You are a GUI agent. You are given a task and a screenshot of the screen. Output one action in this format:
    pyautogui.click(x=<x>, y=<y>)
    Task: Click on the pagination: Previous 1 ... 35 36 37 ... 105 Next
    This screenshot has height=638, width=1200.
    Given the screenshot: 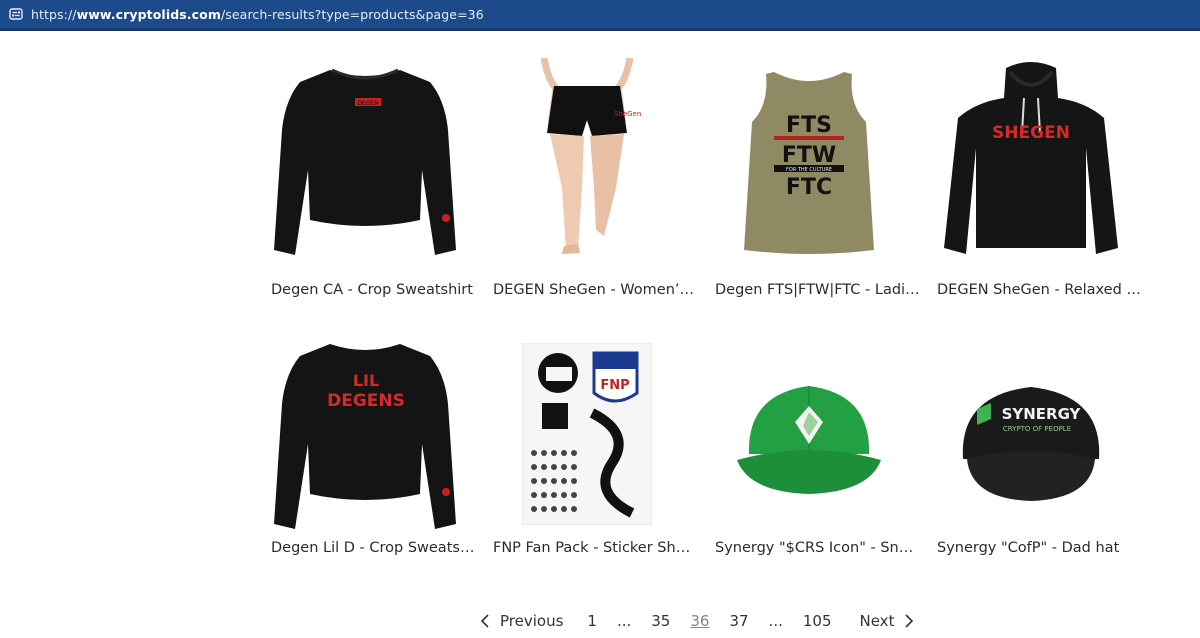 What is the action you would take?
    pyautogui.click(x=697, y=621)
    